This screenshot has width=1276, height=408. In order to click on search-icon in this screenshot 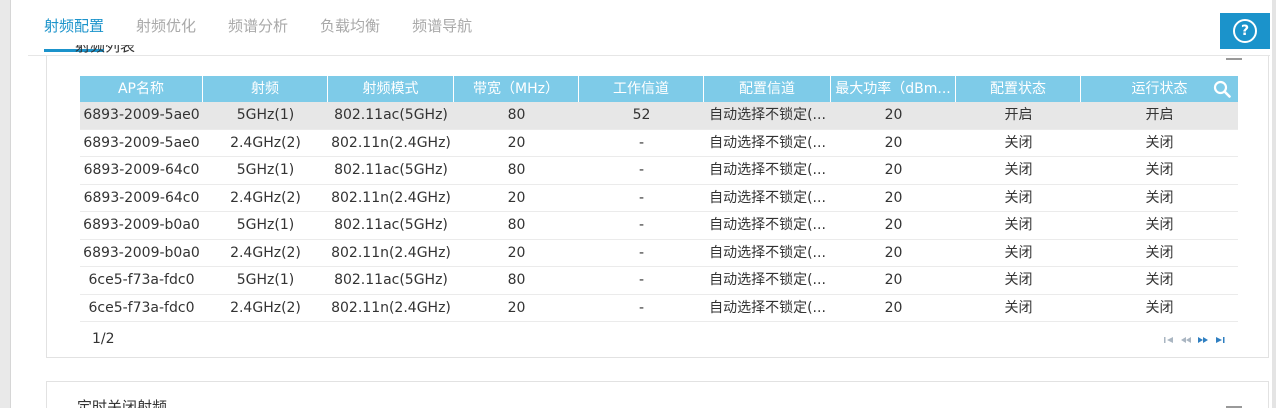, I will do `click(1222, 89)`.